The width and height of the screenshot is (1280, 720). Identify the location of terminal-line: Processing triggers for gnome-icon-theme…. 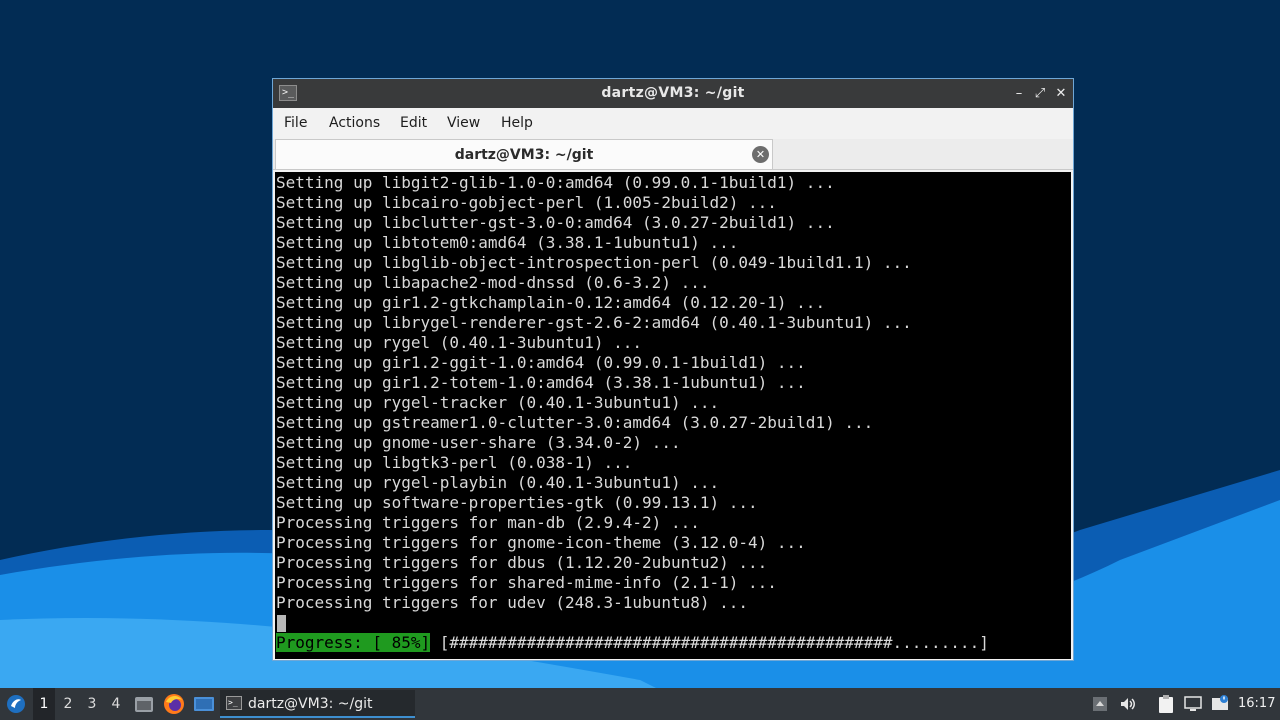
(541, 542).